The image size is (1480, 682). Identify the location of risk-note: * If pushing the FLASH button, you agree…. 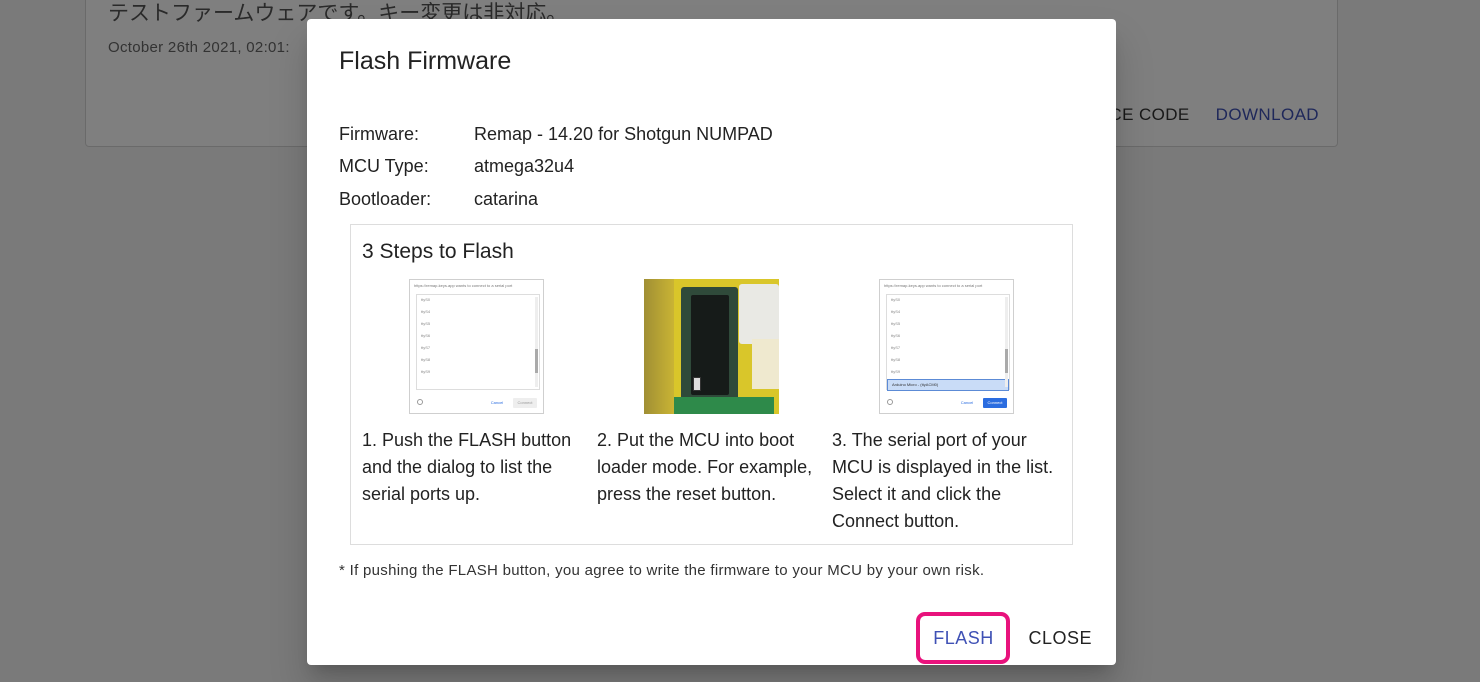
(662, 570).